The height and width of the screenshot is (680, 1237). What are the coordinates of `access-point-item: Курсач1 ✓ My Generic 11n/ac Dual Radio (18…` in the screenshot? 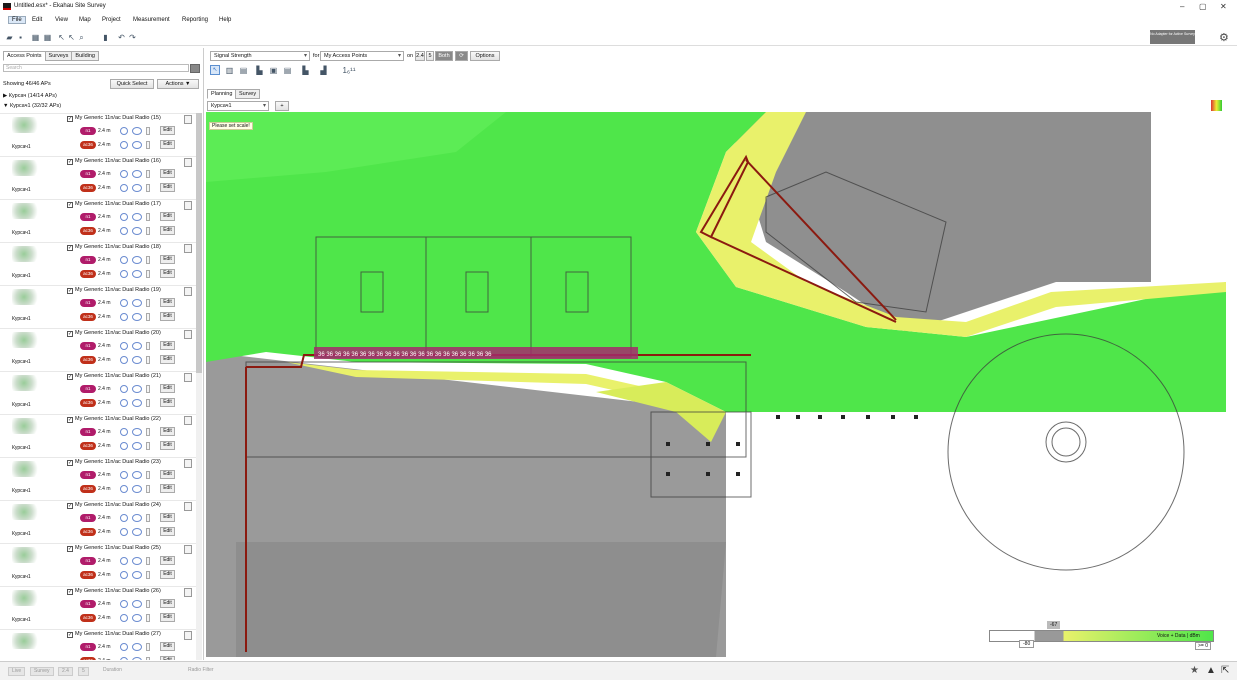 It's located at (98, 263).